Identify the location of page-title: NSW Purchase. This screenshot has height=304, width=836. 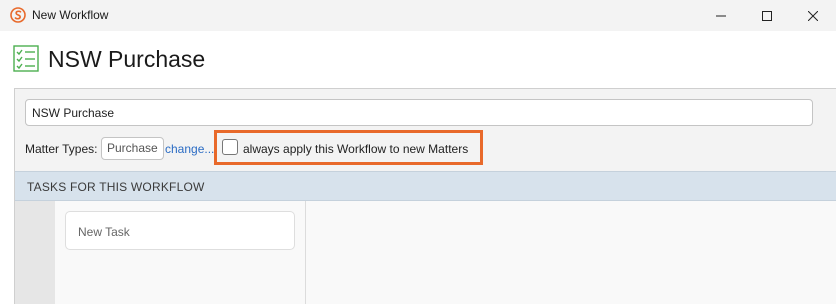
(127, 59).